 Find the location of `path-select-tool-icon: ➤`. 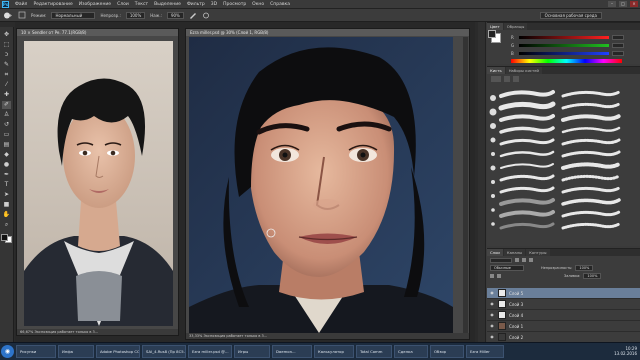

path-select-tool-icon: ➤ is located at coordinates (6, 195).